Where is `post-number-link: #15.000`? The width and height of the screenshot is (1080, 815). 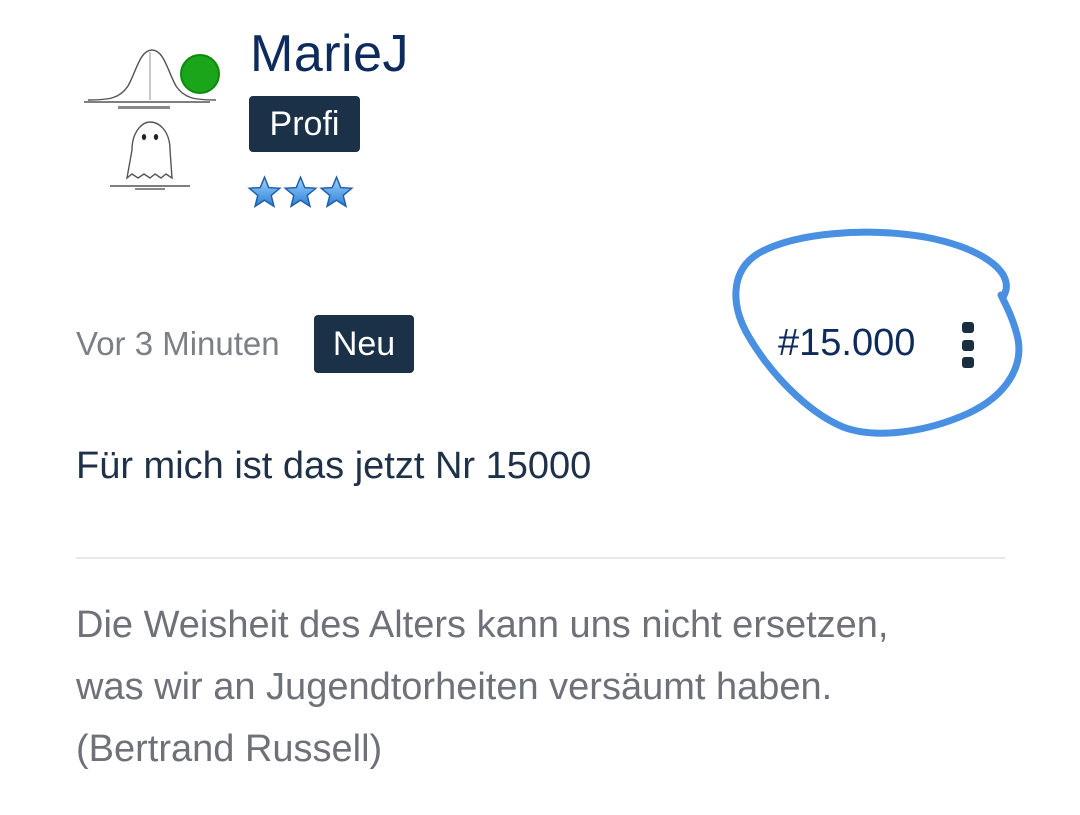
post-number-link: #15.000 is located at coordinates (846, 343).